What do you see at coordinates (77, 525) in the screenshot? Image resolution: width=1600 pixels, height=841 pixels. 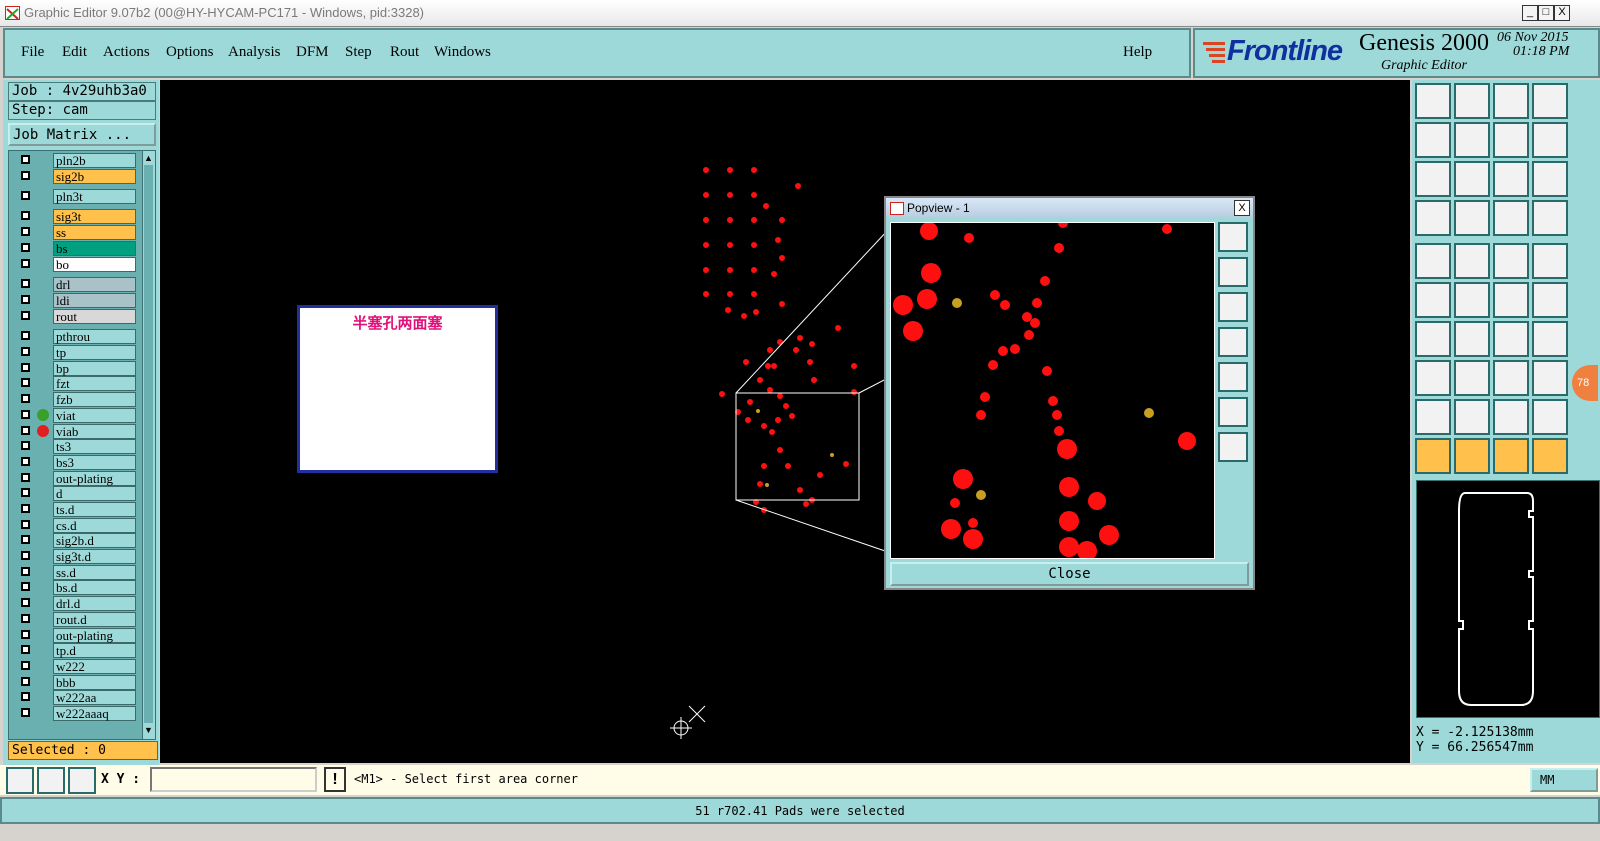 I see `layer-row: cs.d` at bounding box center [77, 525].